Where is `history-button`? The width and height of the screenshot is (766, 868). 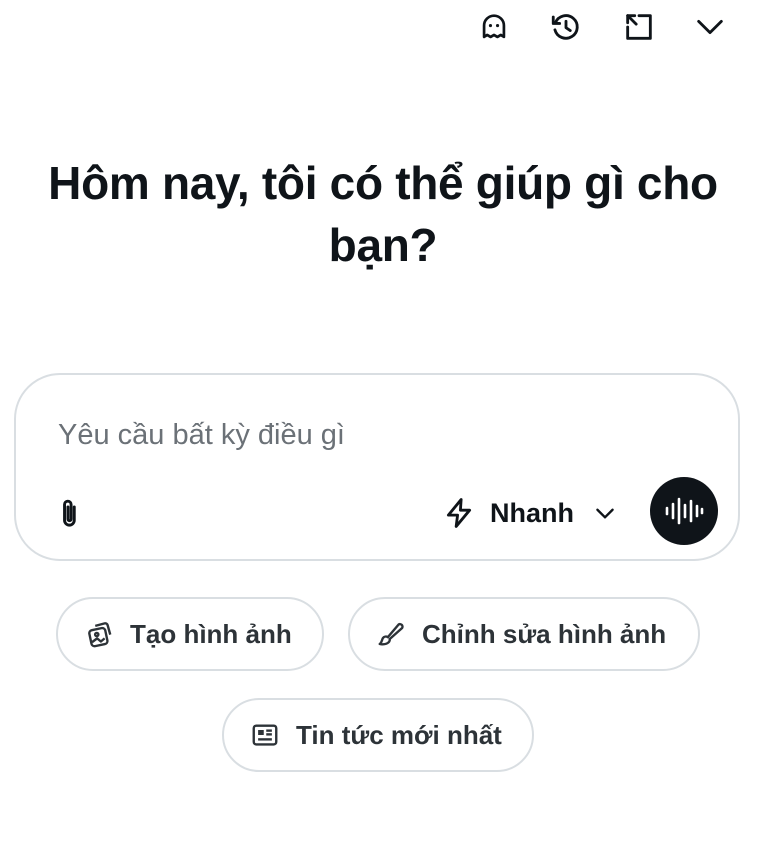 history-button is located at coordinates (566, 27).